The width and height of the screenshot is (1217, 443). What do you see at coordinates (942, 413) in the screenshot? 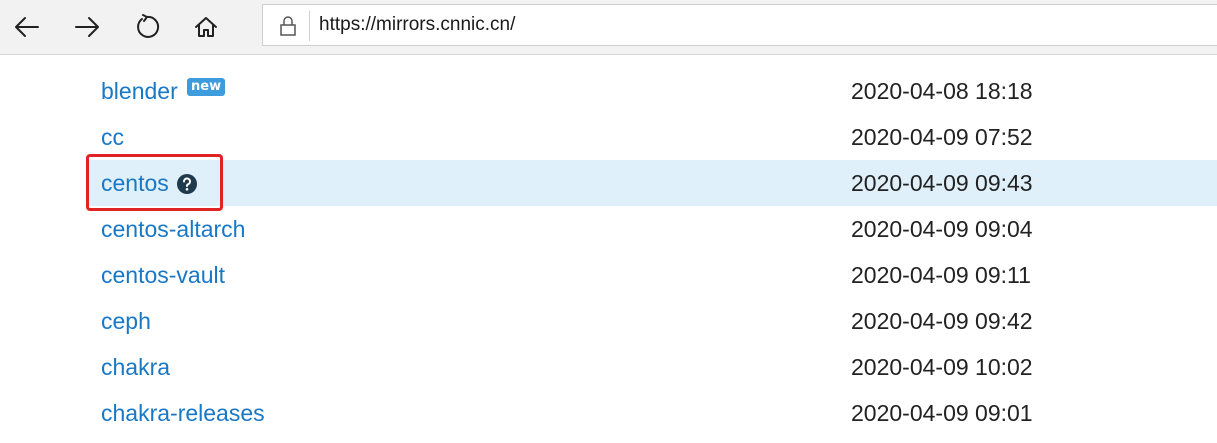
I see `last-updated: 2020-04-09 09:01` at bounding box center [942, 413].